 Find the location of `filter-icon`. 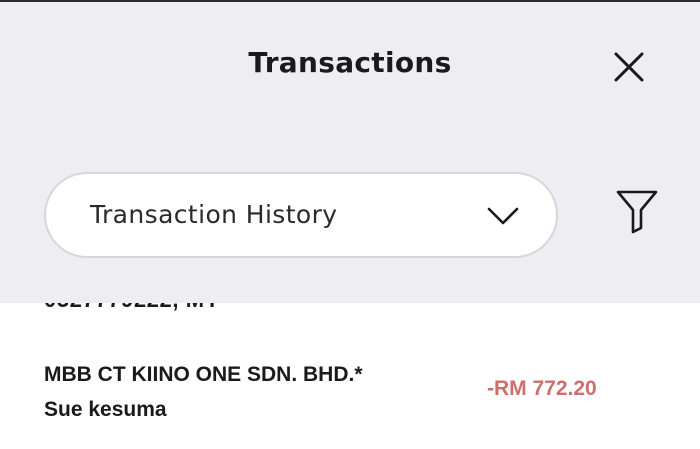

filter-icon is located at coordinates (637, 212).